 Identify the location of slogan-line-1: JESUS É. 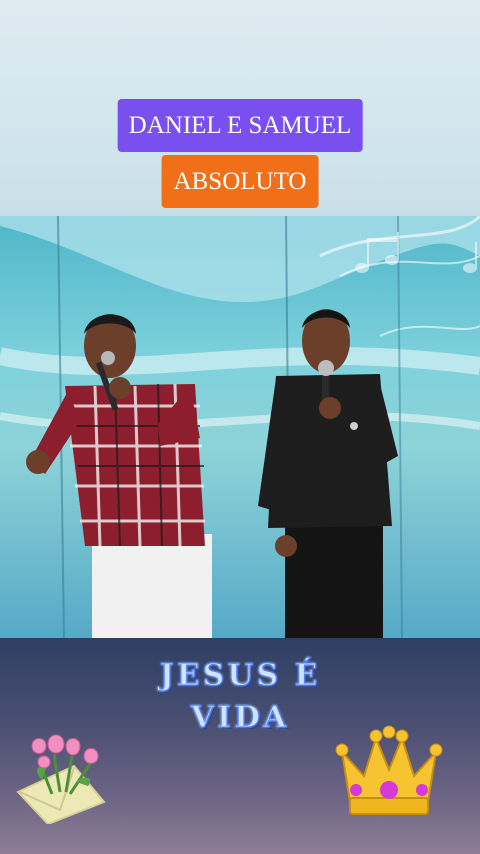
(240, 676).